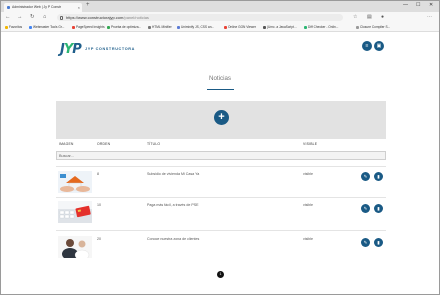 Image resolution: width=440 pixels, height=295 pixels. What do you see at coordinates (20, 17) in the screenshot?
I see `forward-button: →` at bounding box center [20, 17].